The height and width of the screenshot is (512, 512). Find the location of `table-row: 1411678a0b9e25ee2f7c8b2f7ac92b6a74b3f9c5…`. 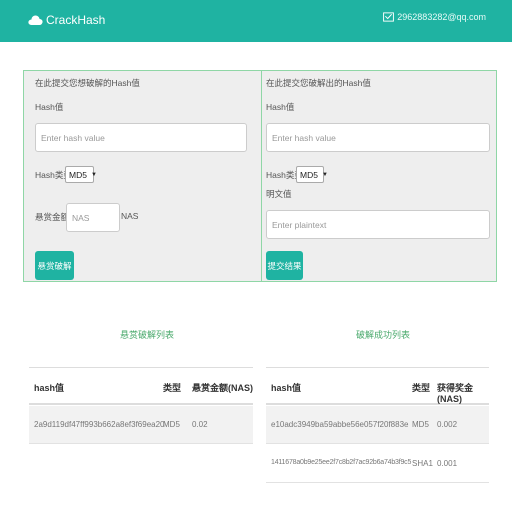

table-row: 1411678a0b9e25ee2f7c8b2f7ac92b6a74b3f9c5… is located at coordinates (377, 464).